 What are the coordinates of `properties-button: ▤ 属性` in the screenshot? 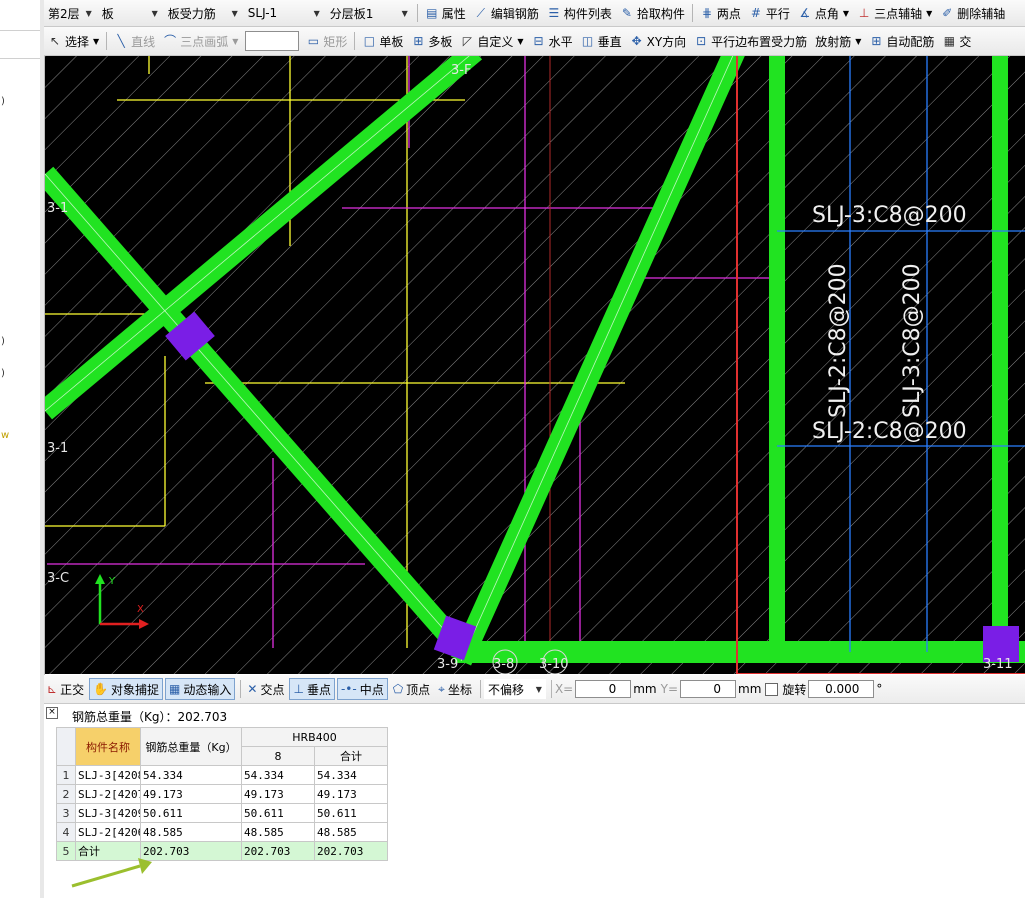 It's located at (445, 13).